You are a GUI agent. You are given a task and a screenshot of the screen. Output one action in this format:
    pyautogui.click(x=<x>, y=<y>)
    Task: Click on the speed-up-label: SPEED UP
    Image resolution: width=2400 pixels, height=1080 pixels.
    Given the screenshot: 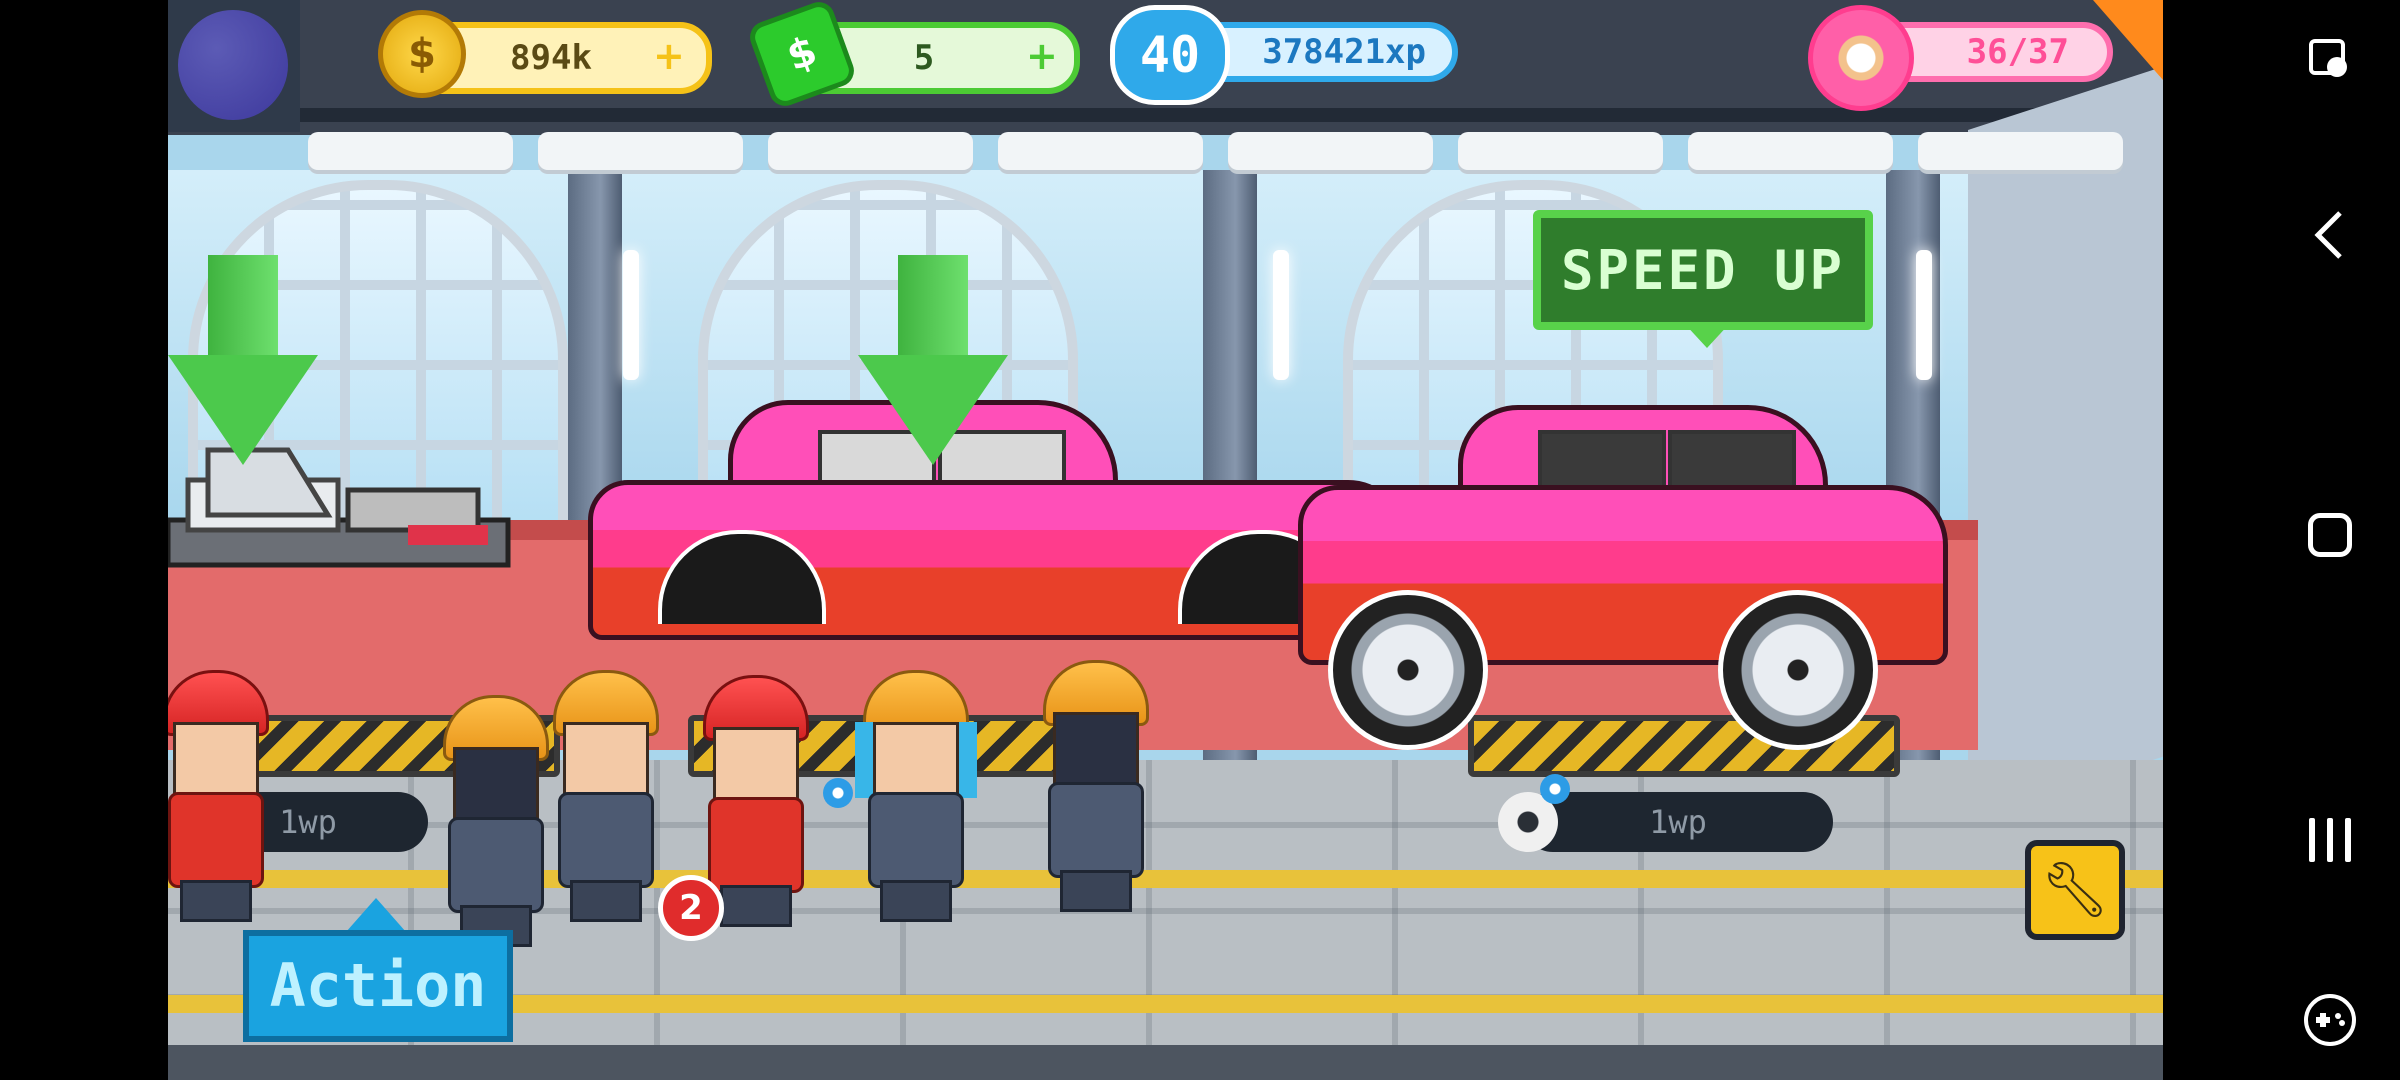 What is the action you would take?
    pyautogui.click(x=1703, y=270)
    